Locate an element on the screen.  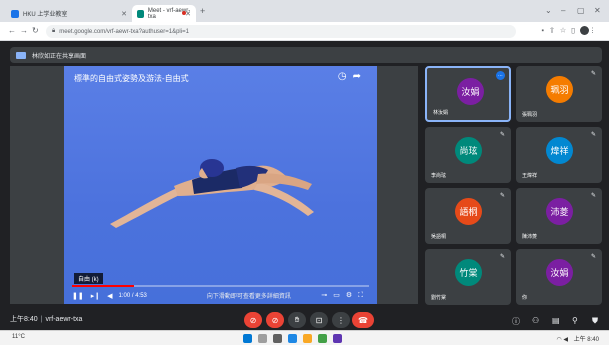
activities-icon: ⚲ is located at coordinates (575, 320).